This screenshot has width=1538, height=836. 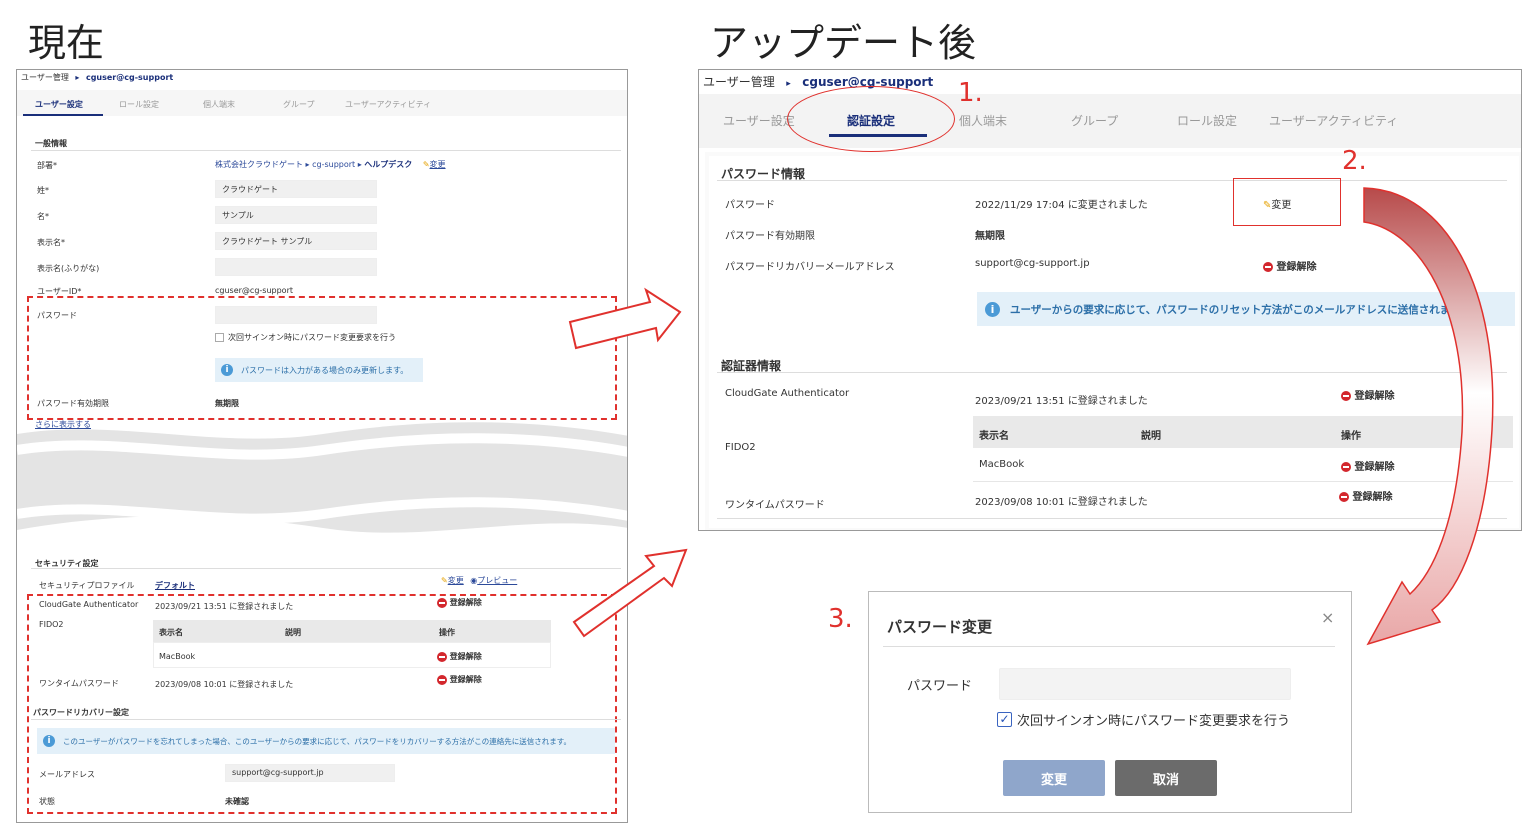 What do you see at coordinates (1277, 203) in the screenshot?
I see `password-edit-link: ✎変更` at bounding box center [1277, 203].